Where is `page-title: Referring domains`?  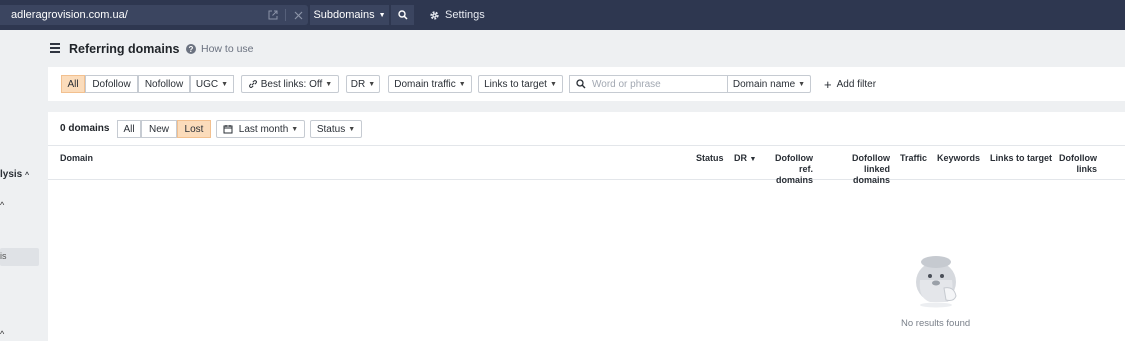 page-title: Referring domains is located at coordinates (124, 49).